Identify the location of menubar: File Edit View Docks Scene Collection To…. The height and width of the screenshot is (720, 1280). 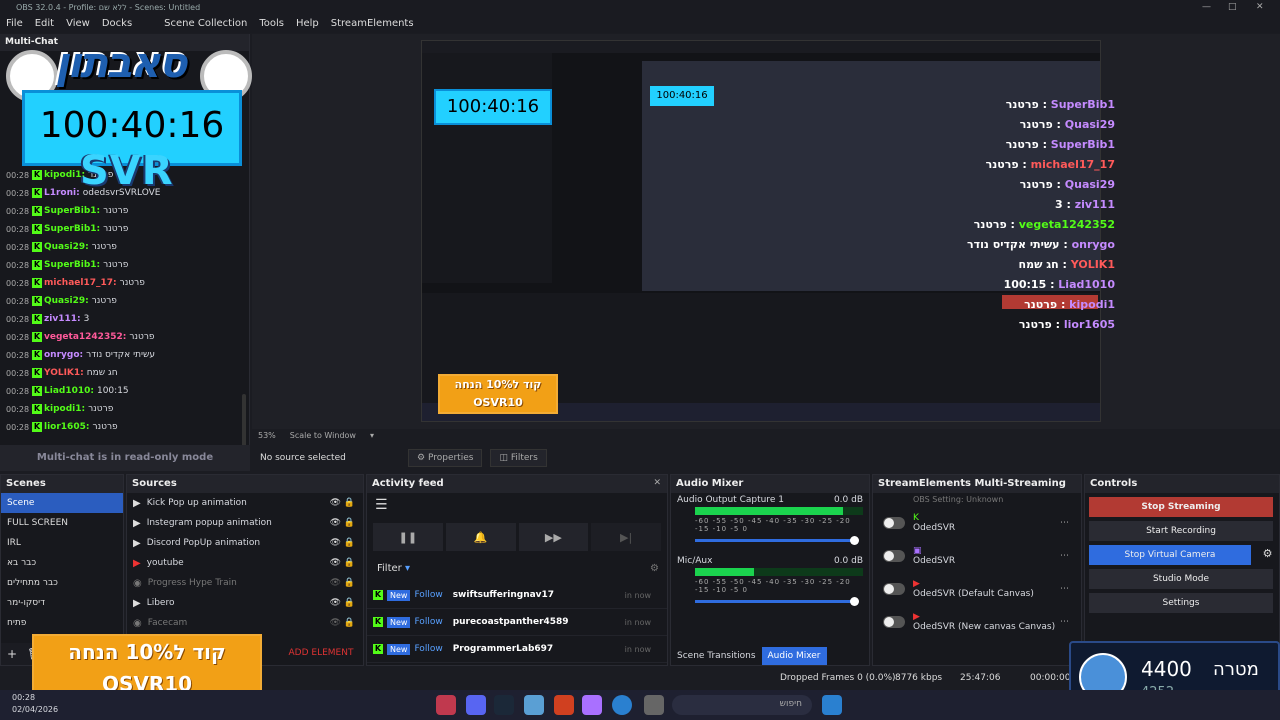
(640, 24).